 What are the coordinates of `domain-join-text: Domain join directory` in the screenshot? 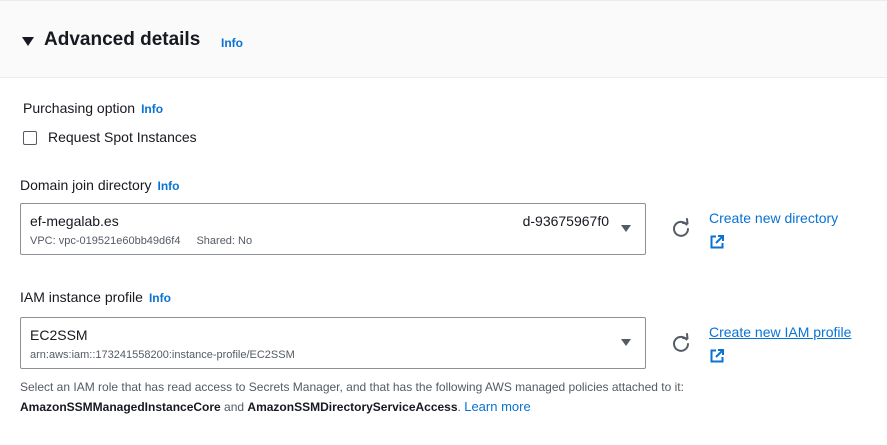 It's located at (86, 185).